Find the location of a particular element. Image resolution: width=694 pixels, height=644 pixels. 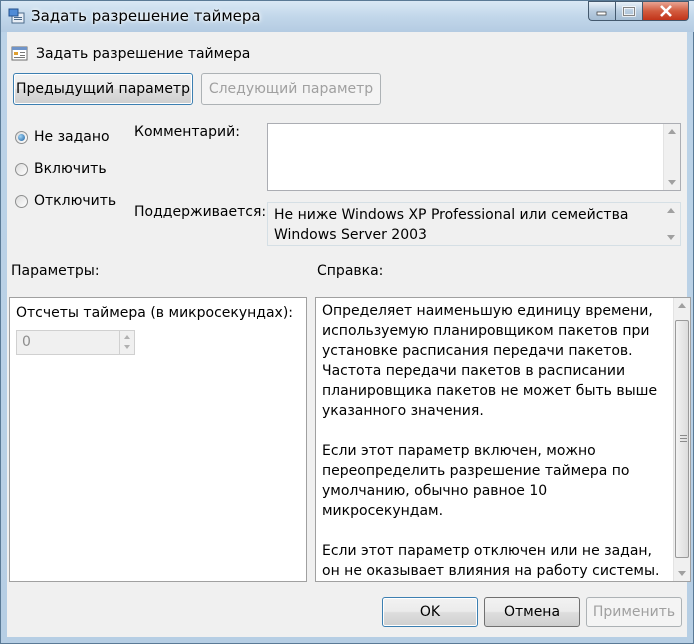

maximize-icon is located at coordinates (629, 11).